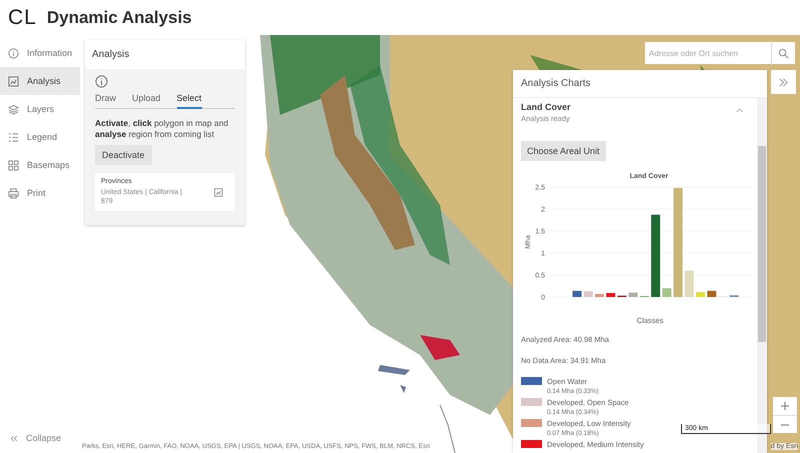 The width and height of the screenshot is (800, 453). Describe the element at coordinates (162, 129) in the screenshot. I see `instruction-text: Activate, click polygon in map and analyse region from coming list` at that location.